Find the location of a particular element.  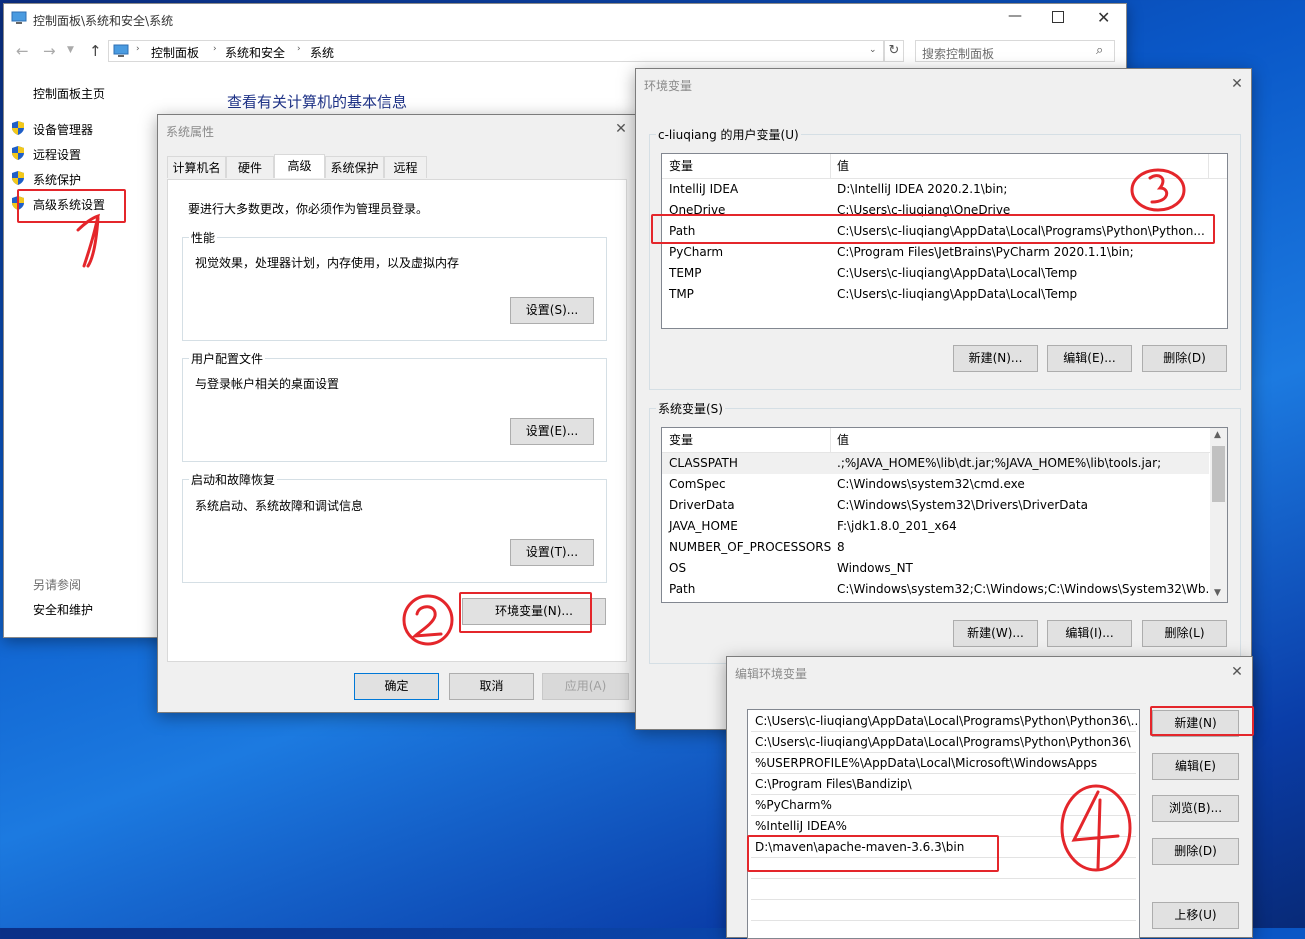

variable-value: C:\Windows\System32\Drivers\DriverData is located at coordinates (962, 505).